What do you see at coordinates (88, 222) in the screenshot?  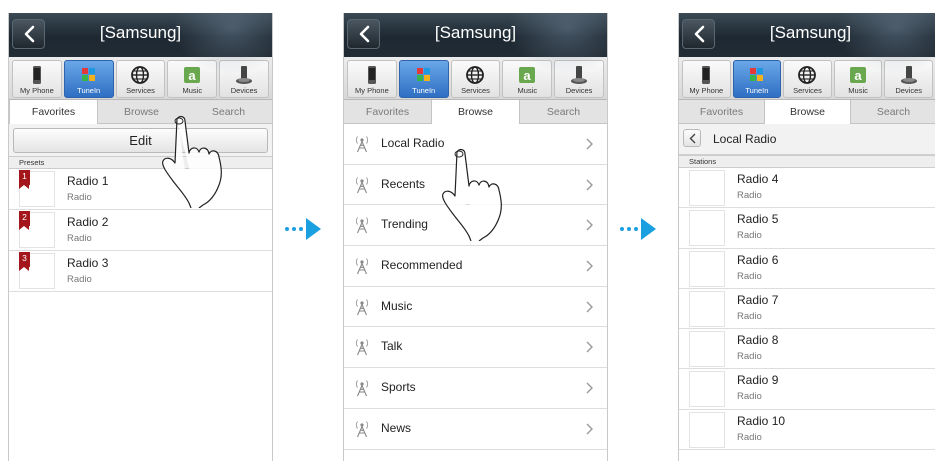 I see `preset-name: Radio 2` at bounding box center [88, 222].